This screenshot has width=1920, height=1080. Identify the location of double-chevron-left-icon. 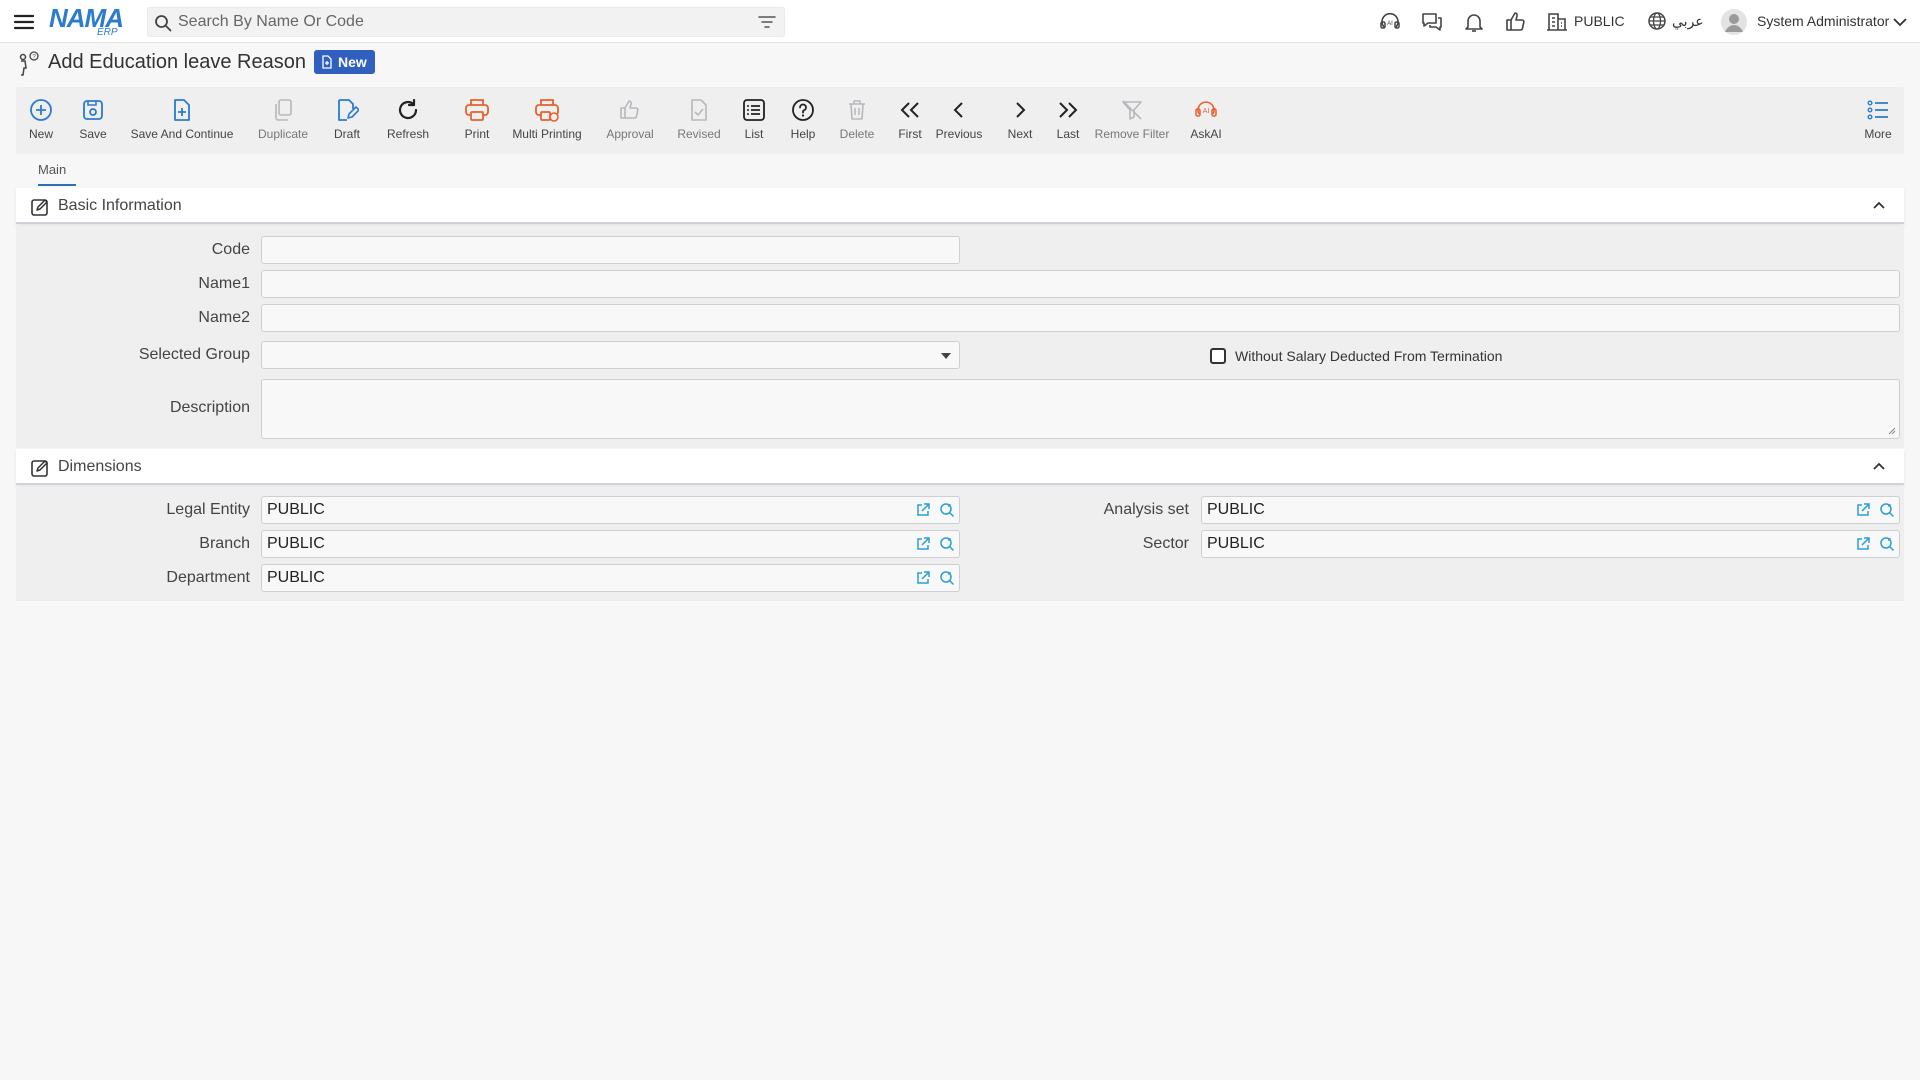
(909, 110).